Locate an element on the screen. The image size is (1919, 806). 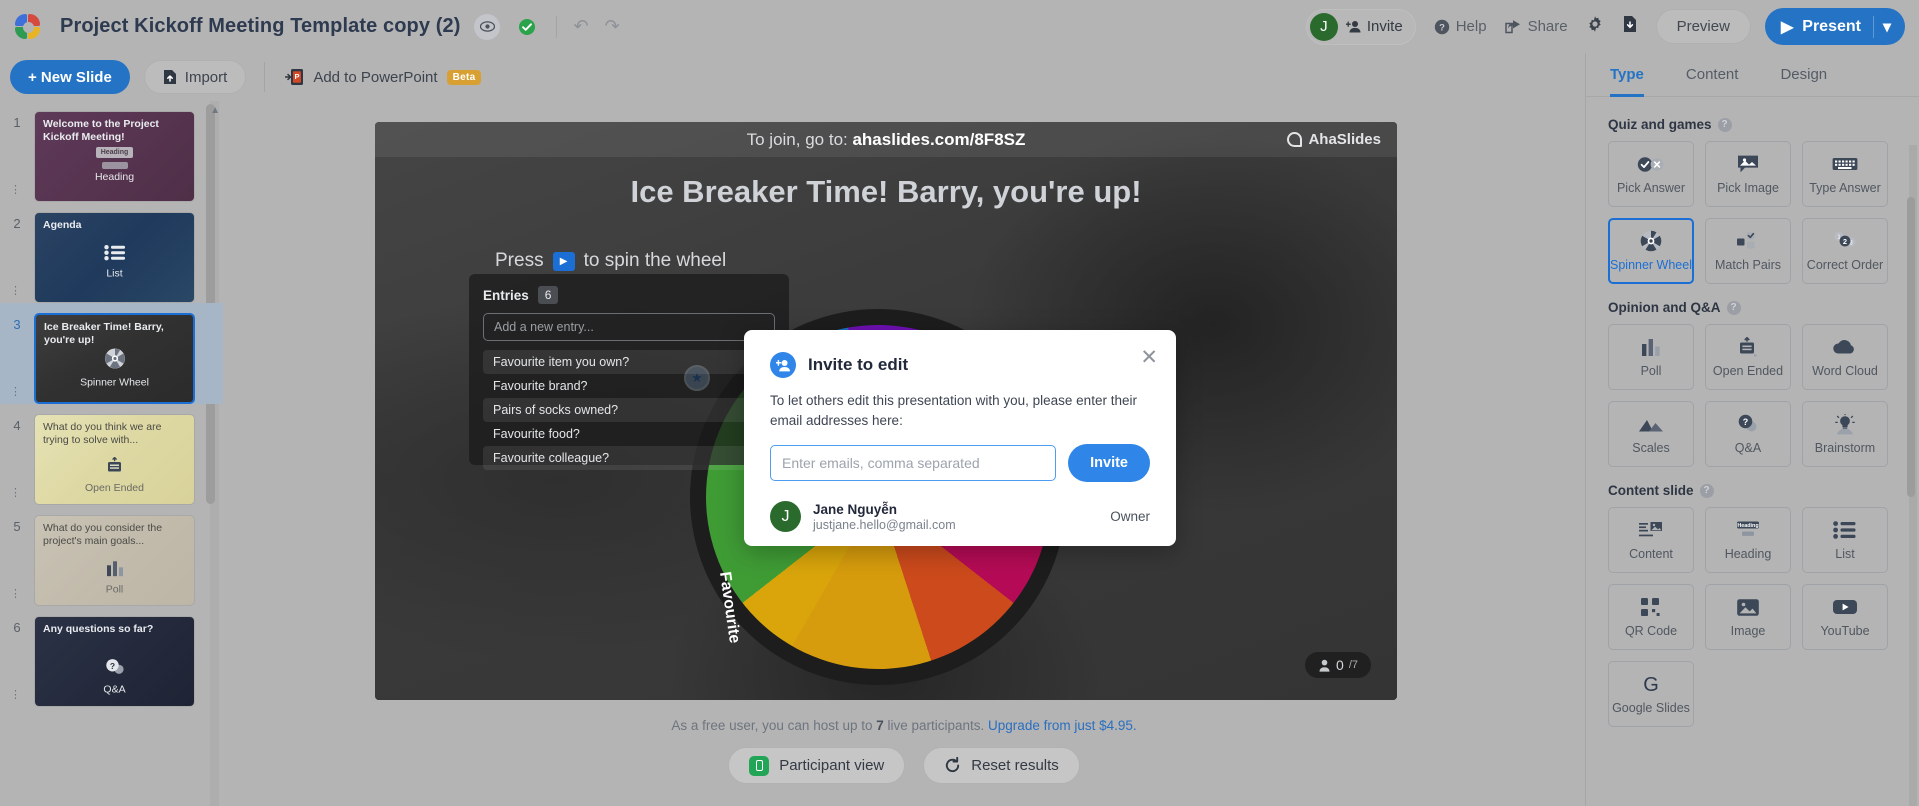
export-file-icon is located at coordinates (1630, 26).